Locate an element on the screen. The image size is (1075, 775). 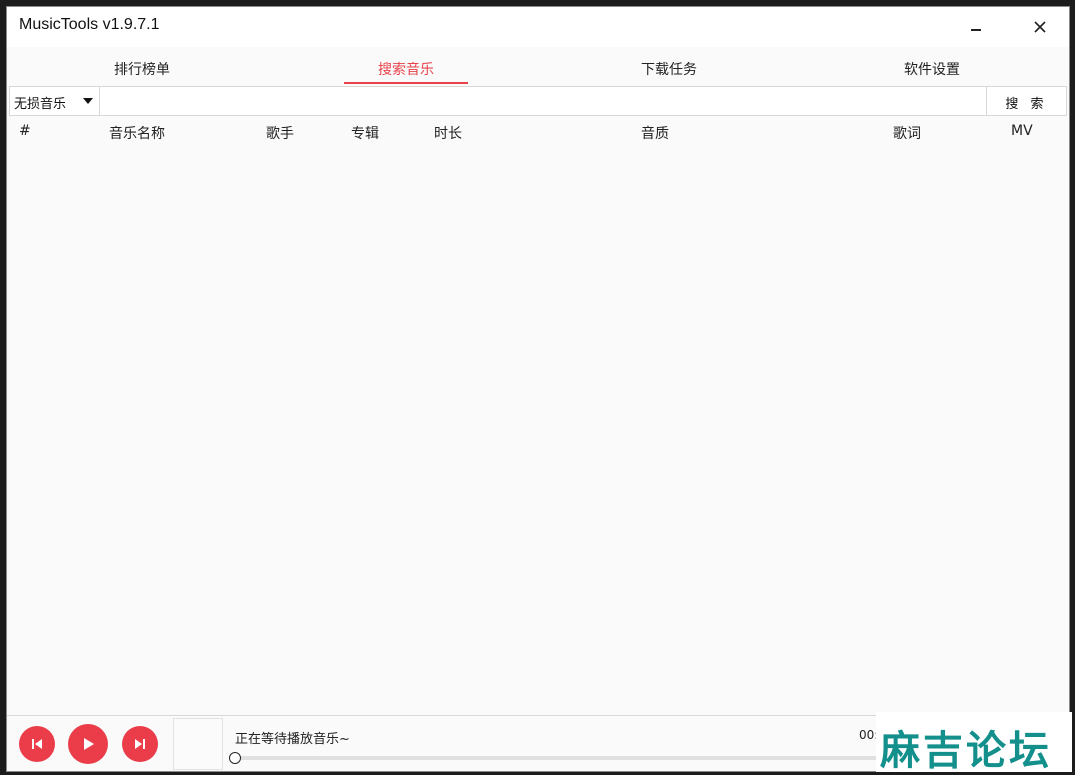
tab-settings: 软件设置 is located at coordinates (932, 69).